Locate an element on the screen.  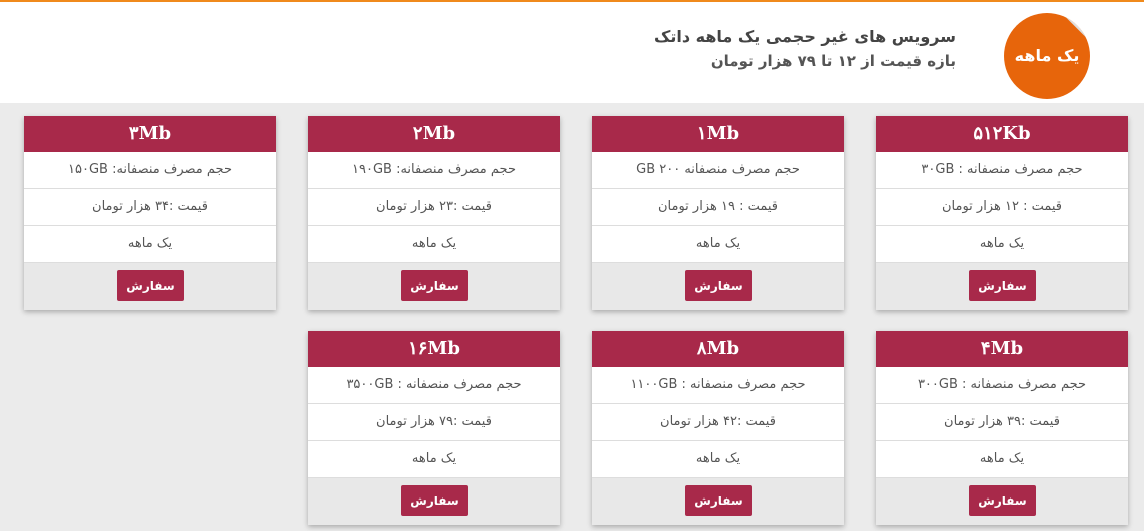
one-month-sticker-badge: یک ماهه is located at coordinates (1047, 56).